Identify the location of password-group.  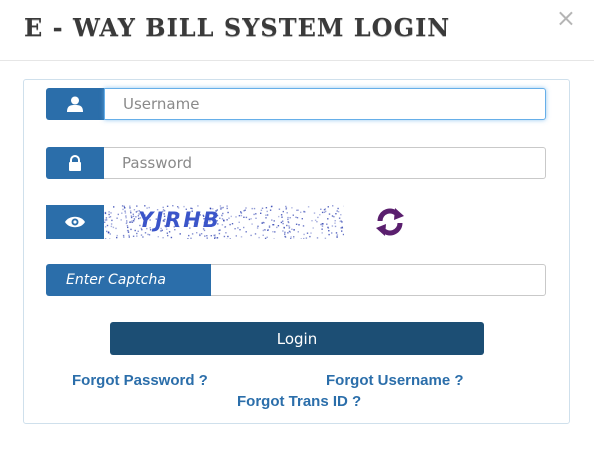
(296, 163).